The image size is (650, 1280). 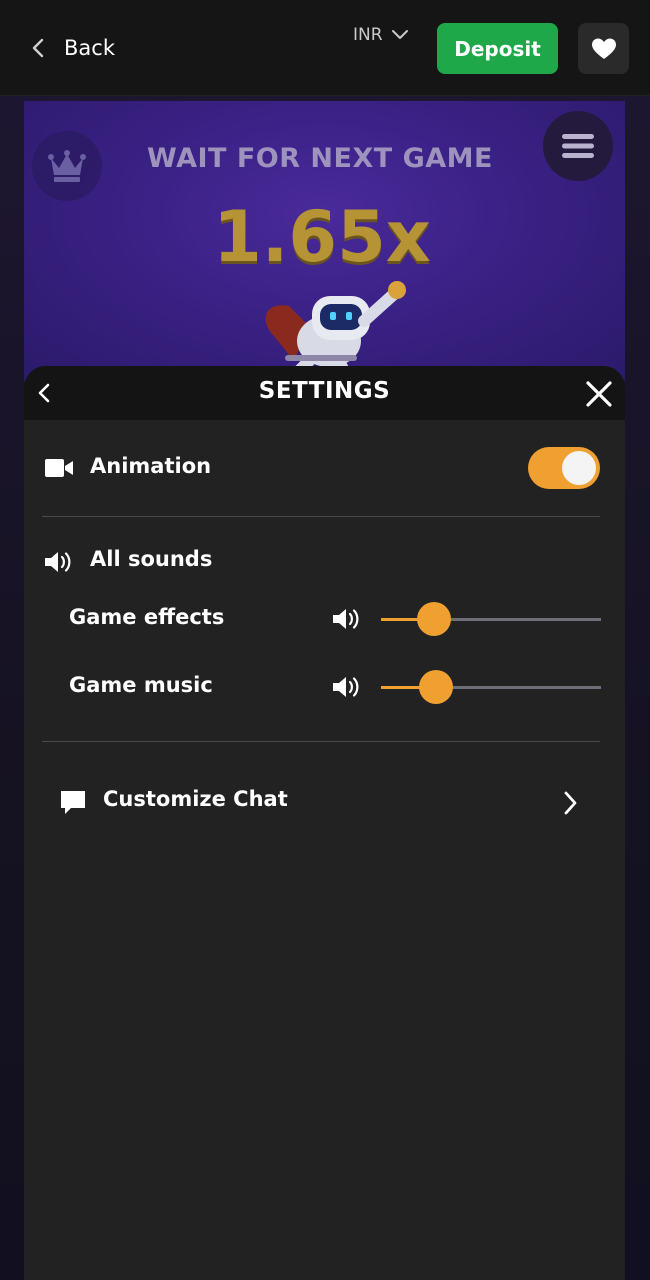 What do you see at coordinates (151, 559) in the screenshot?
I see `all-sounds-label: All sounds` at bounding box center [151, 559].